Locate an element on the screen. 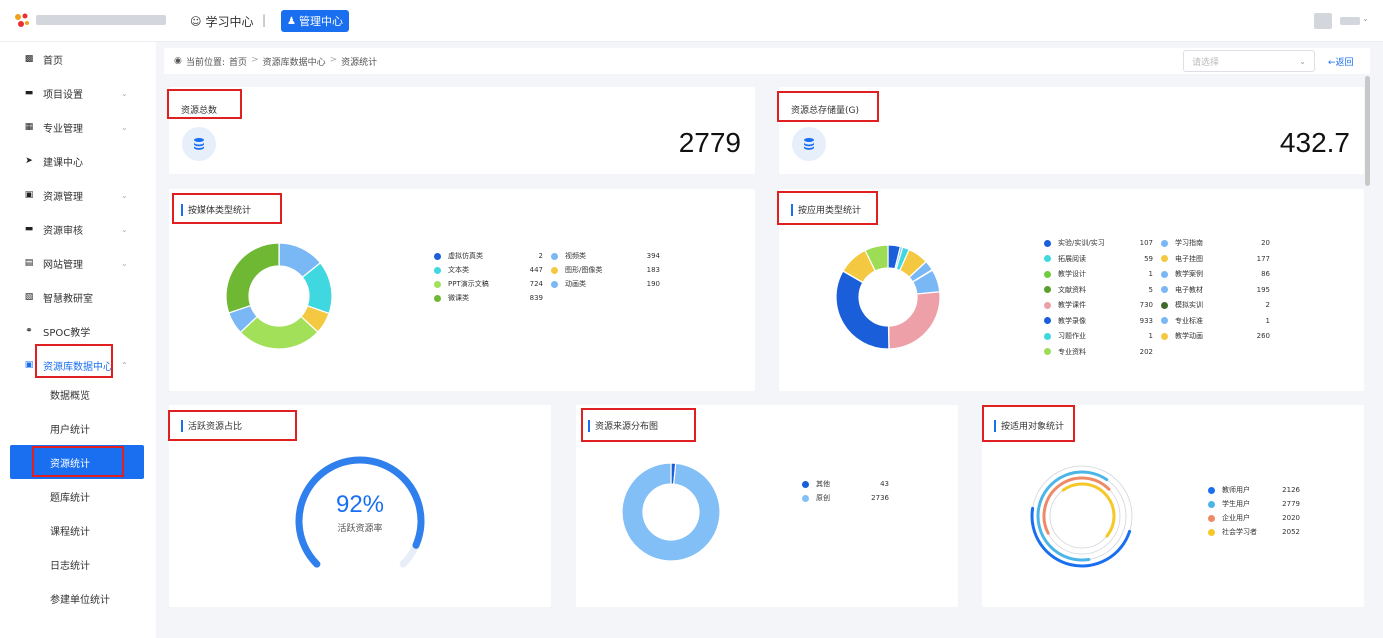  sidebar-item-course-building: ➤ 建课中心 is located at coordinates (78, 161).